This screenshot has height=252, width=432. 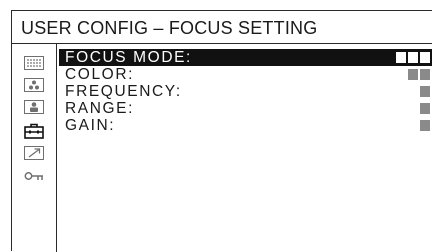 What do you see at coordinates (34, 86) in the screenshot?
I see `color-dots-icon` at bounding box center [34, 86].